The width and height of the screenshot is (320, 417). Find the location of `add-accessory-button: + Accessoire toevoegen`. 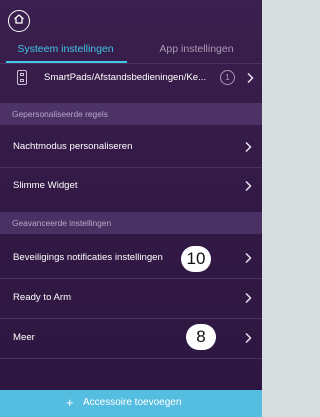

add-accessory-button: + Accessoire toevoegen is located at coordinates (131, 403).